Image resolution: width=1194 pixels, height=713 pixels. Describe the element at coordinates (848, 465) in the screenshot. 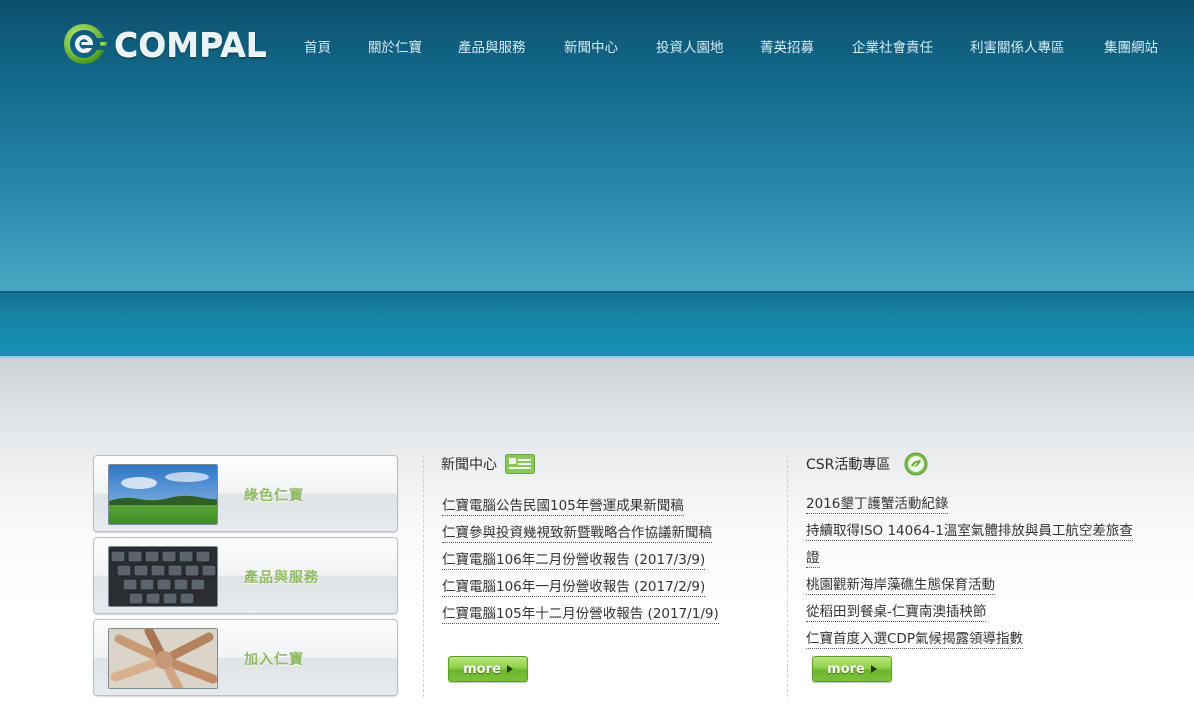

I see `csr-title: CSR活動專區` at that location.